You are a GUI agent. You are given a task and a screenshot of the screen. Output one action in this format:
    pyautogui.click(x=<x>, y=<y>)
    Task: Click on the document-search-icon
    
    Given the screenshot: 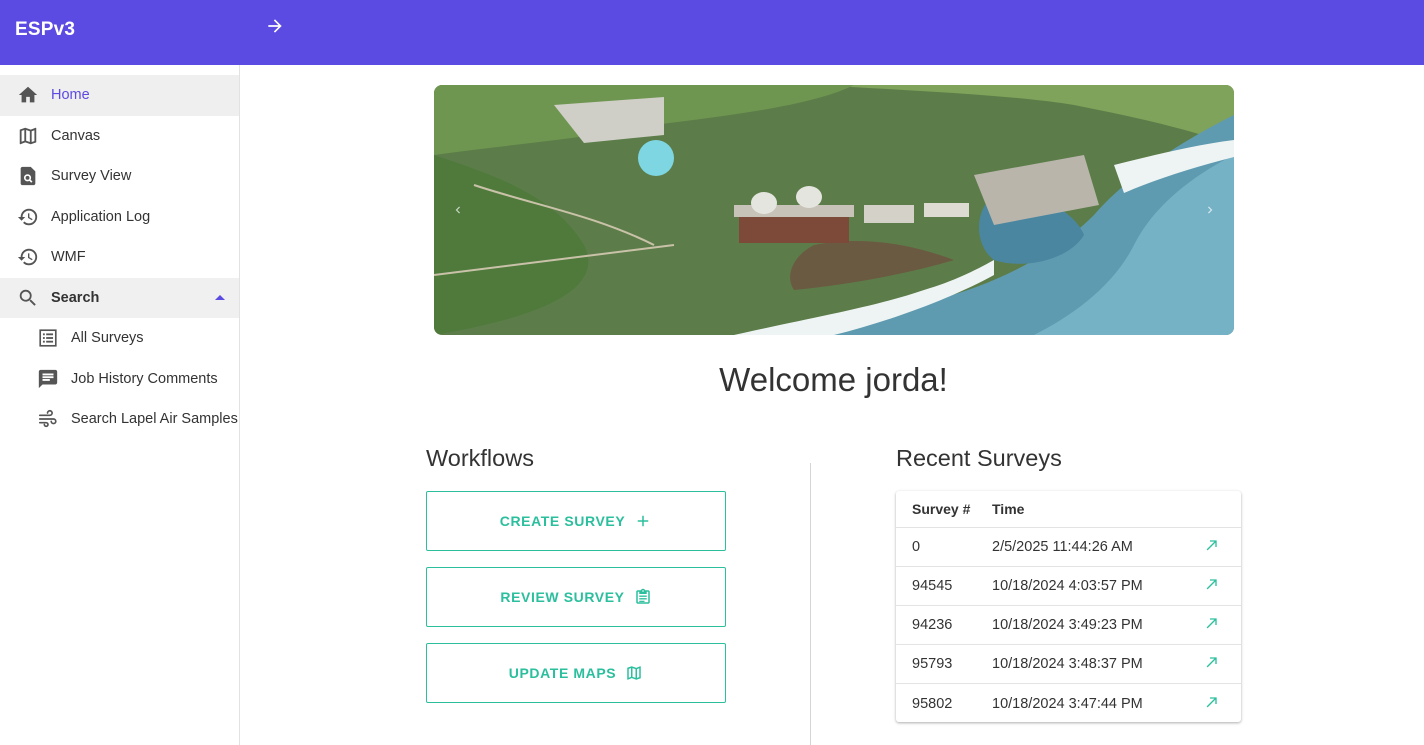 What is the action you would take?
    pyautogui.click(x=28, y=176)
    